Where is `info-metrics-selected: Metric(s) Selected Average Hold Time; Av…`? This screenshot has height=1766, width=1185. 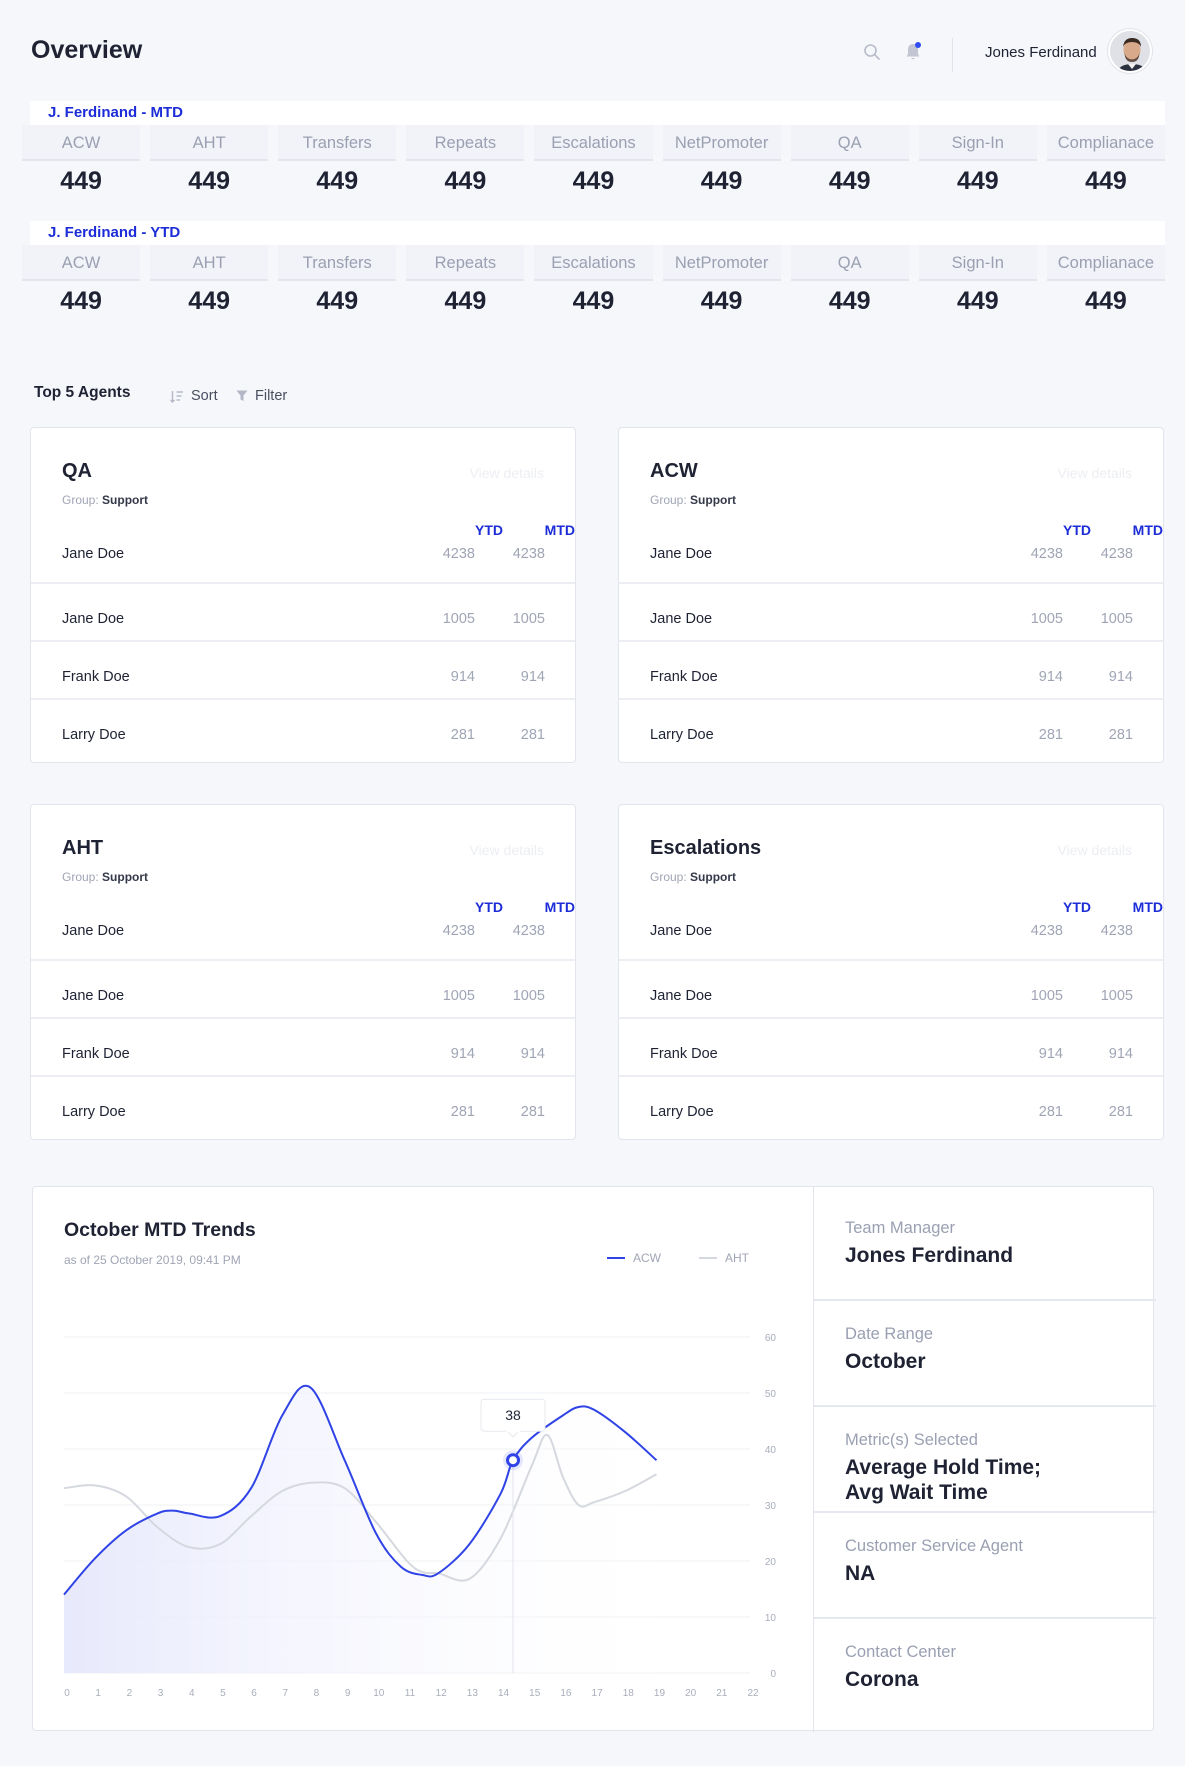
info-metrics-selected: Metric(s) Selected Average Hold Time; Av… is located at coordinates (985, 1460).